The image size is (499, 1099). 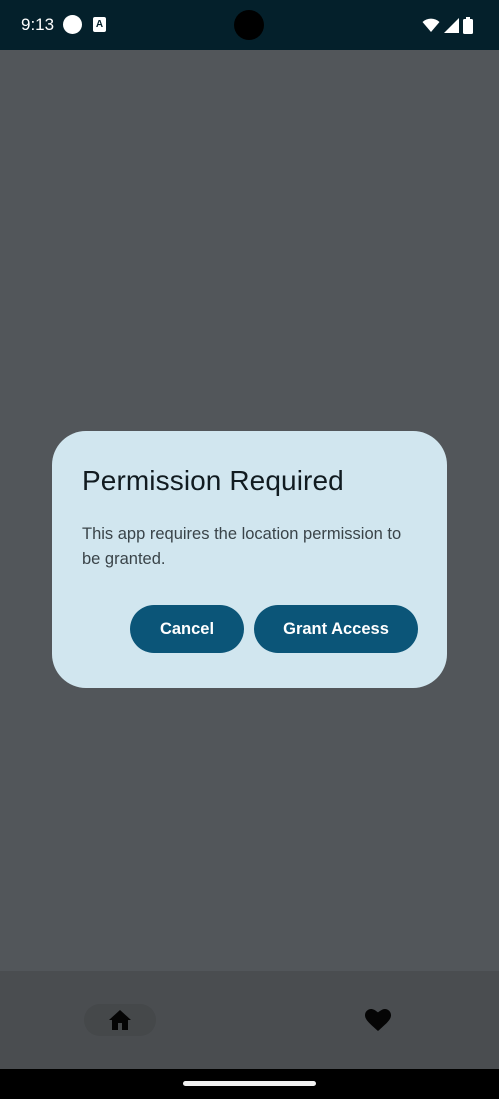 I want to click on nav-item-home, so click(x=120, y=1020).